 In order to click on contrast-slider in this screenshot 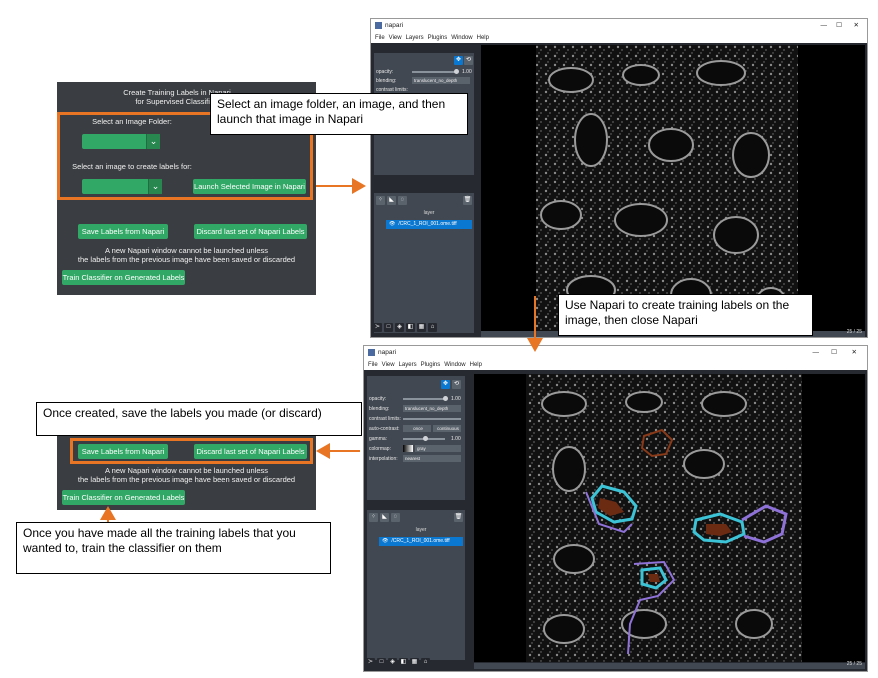, I will do `click(432, 419)`.